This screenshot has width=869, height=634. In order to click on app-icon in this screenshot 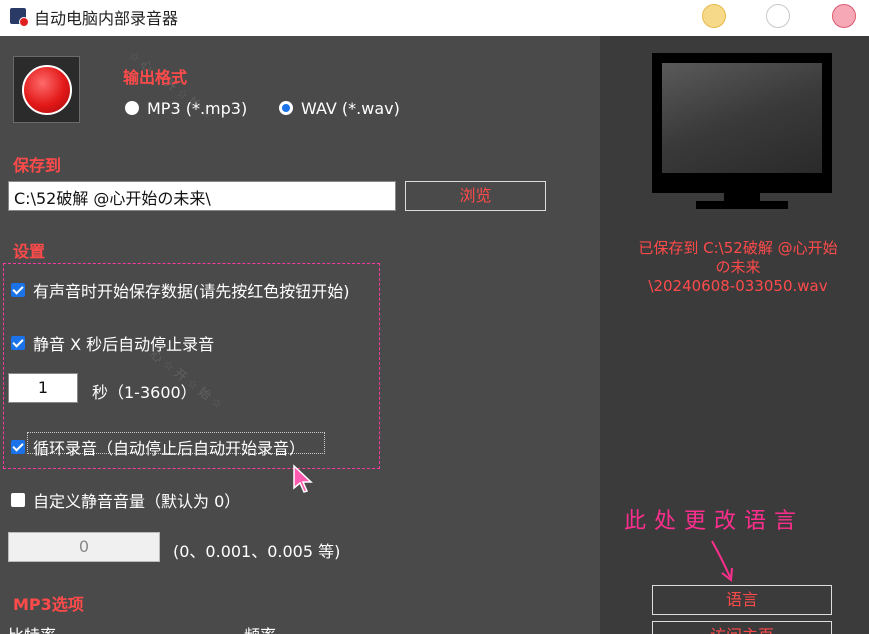, I will do `click(19, 17)`.